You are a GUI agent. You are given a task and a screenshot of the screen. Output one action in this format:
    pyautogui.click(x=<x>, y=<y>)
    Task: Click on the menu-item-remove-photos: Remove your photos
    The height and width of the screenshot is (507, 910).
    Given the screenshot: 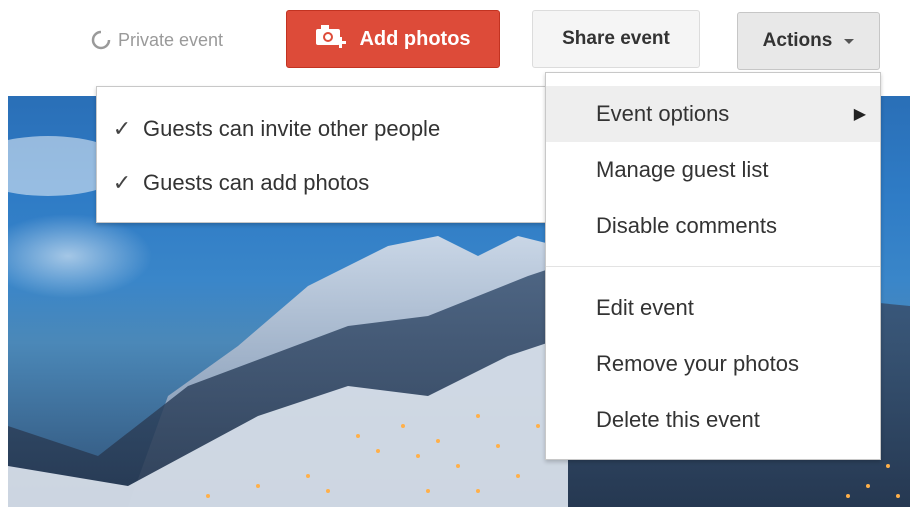 What is the action you would take?
    pyautogui.click(x=713, y=364)
    